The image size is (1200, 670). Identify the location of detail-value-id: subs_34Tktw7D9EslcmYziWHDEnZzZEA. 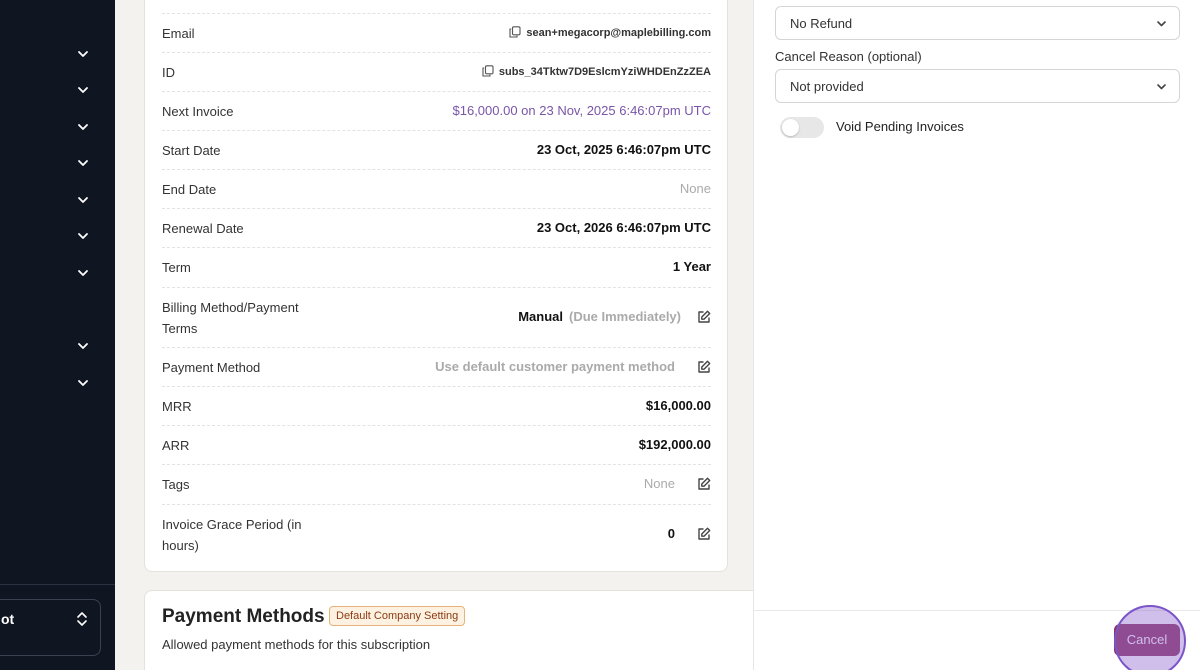
(596, 71).